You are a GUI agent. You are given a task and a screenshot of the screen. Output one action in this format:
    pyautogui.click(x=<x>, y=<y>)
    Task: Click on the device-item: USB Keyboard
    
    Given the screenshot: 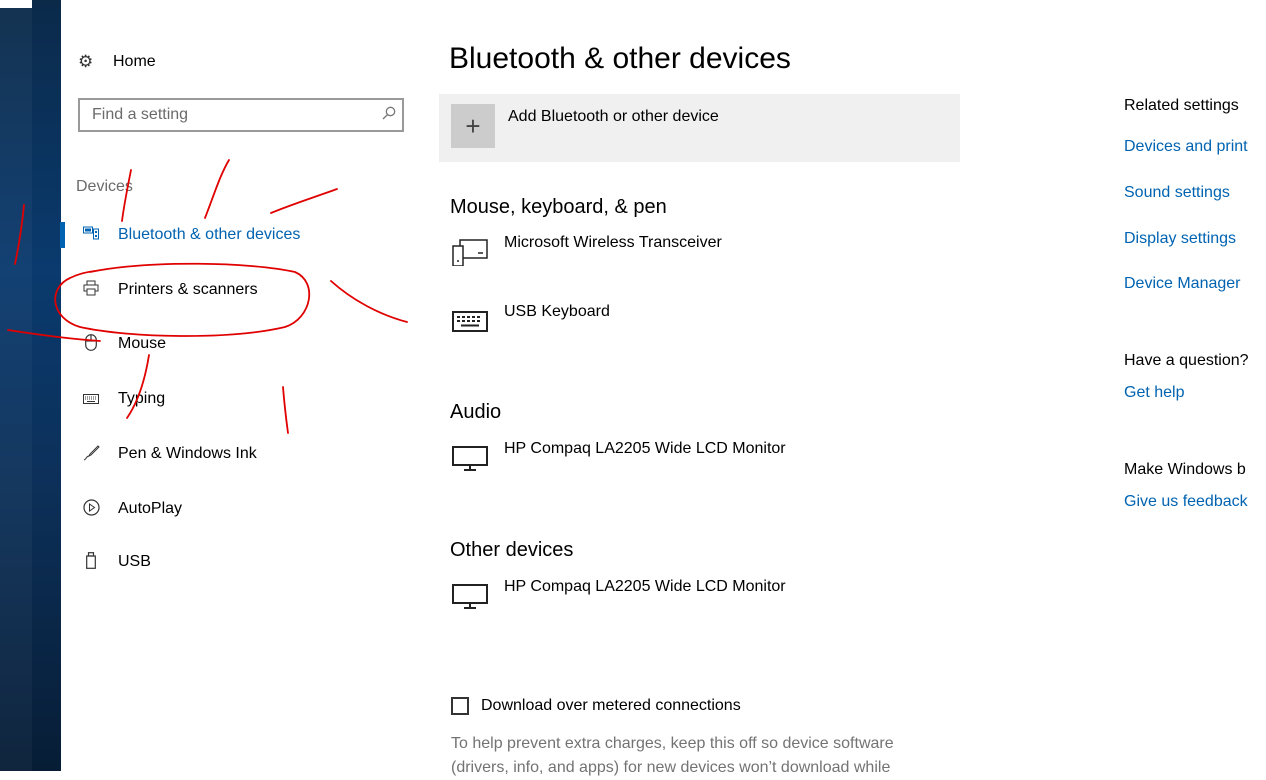 What is the action you would take?
    pyautogui.click(x=692, y=324)
    